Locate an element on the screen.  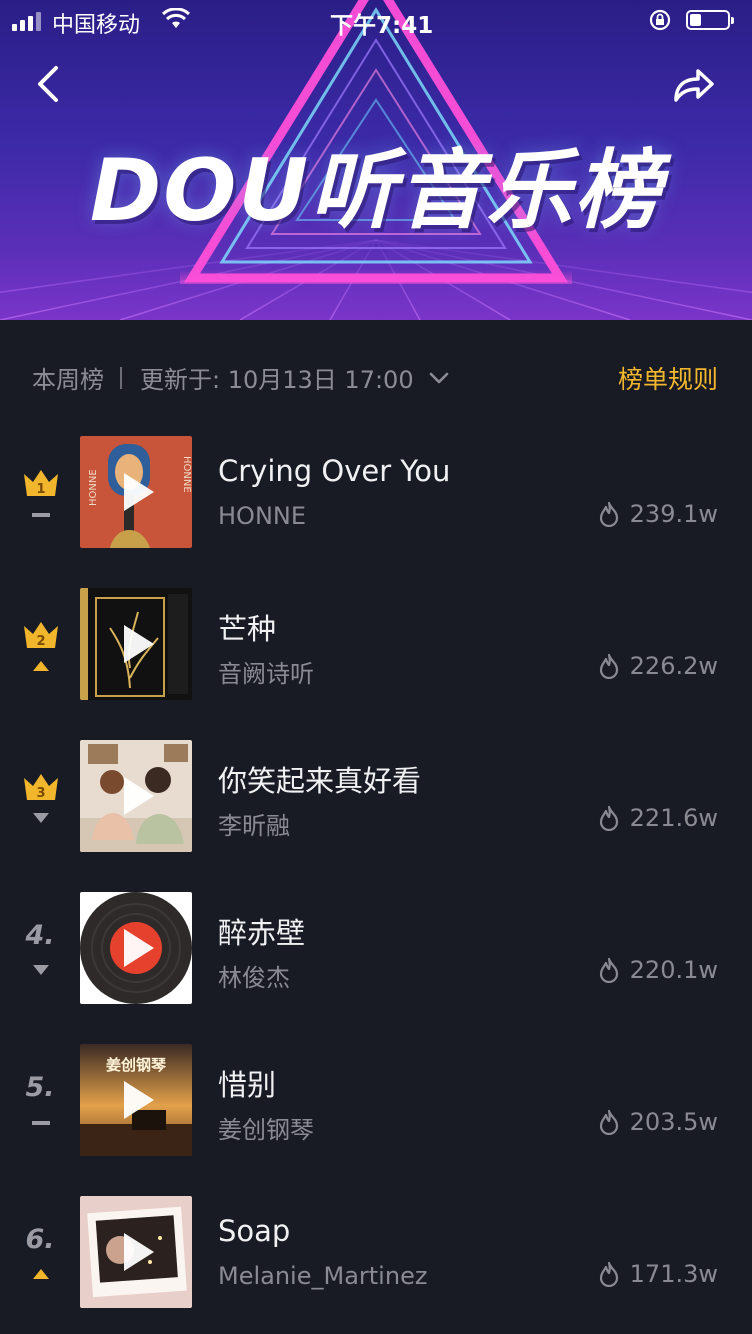
back-button is located at coordinates (48, 84).